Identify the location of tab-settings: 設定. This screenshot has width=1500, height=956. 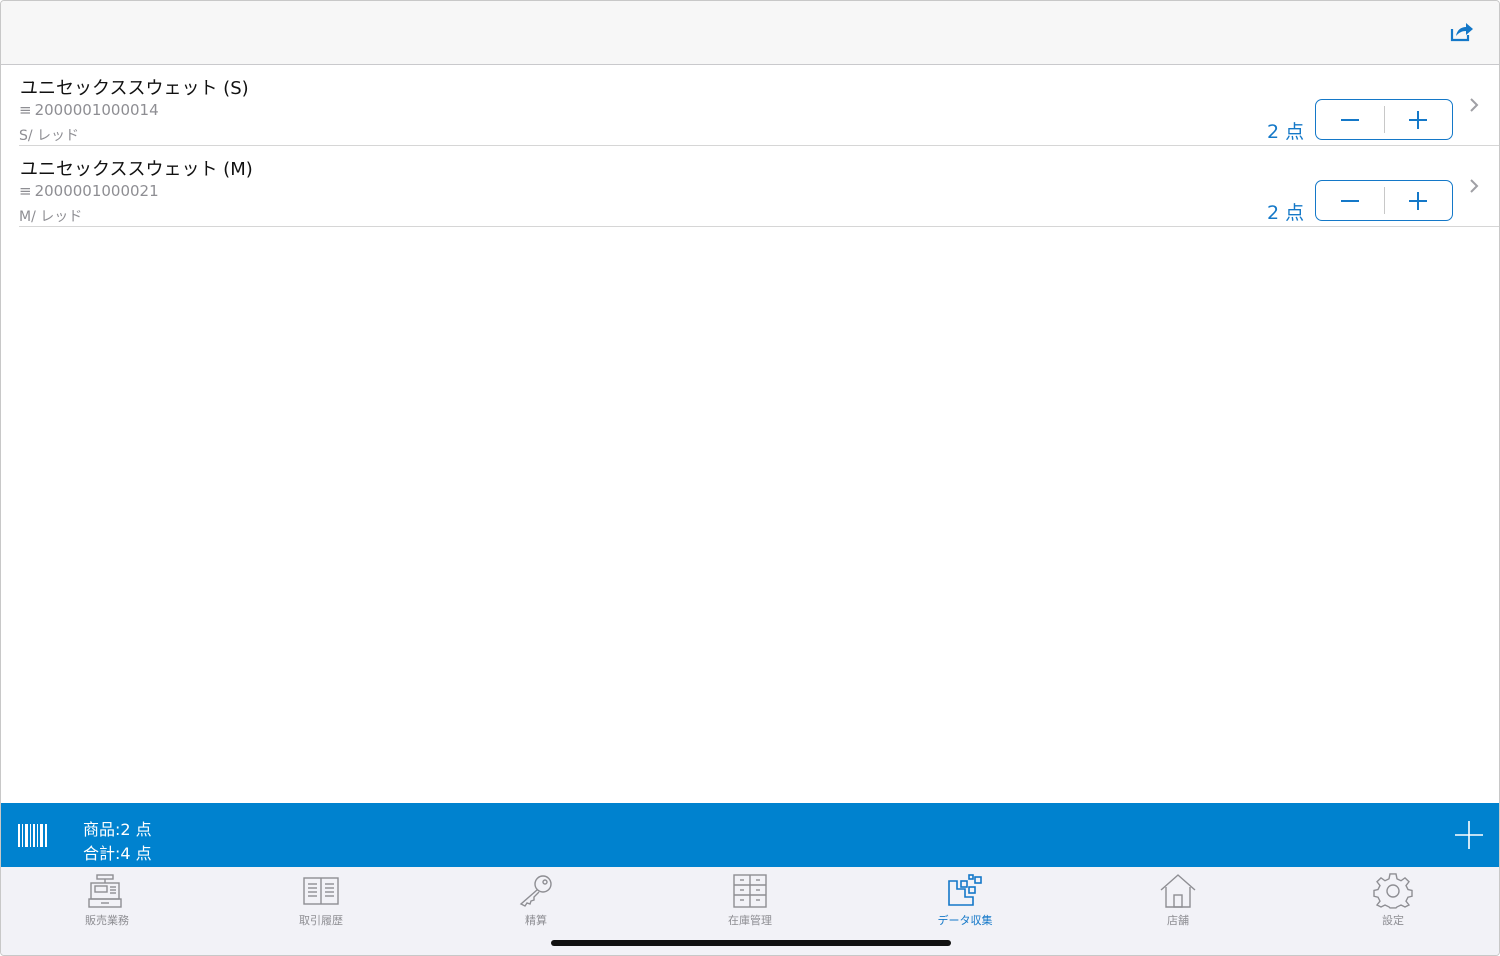
(1393, 903).